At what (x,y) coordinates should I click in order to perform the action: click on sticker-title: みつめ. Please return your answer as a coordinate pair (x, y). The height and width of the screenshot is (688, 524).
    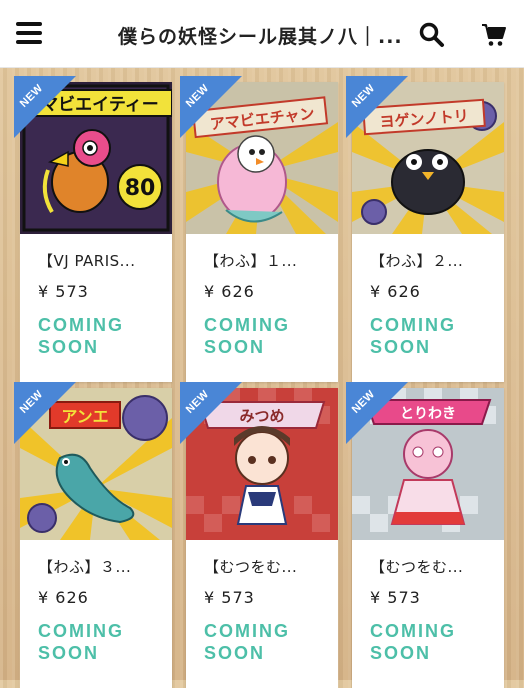
    Looking at the image, I should click on (261, 416).